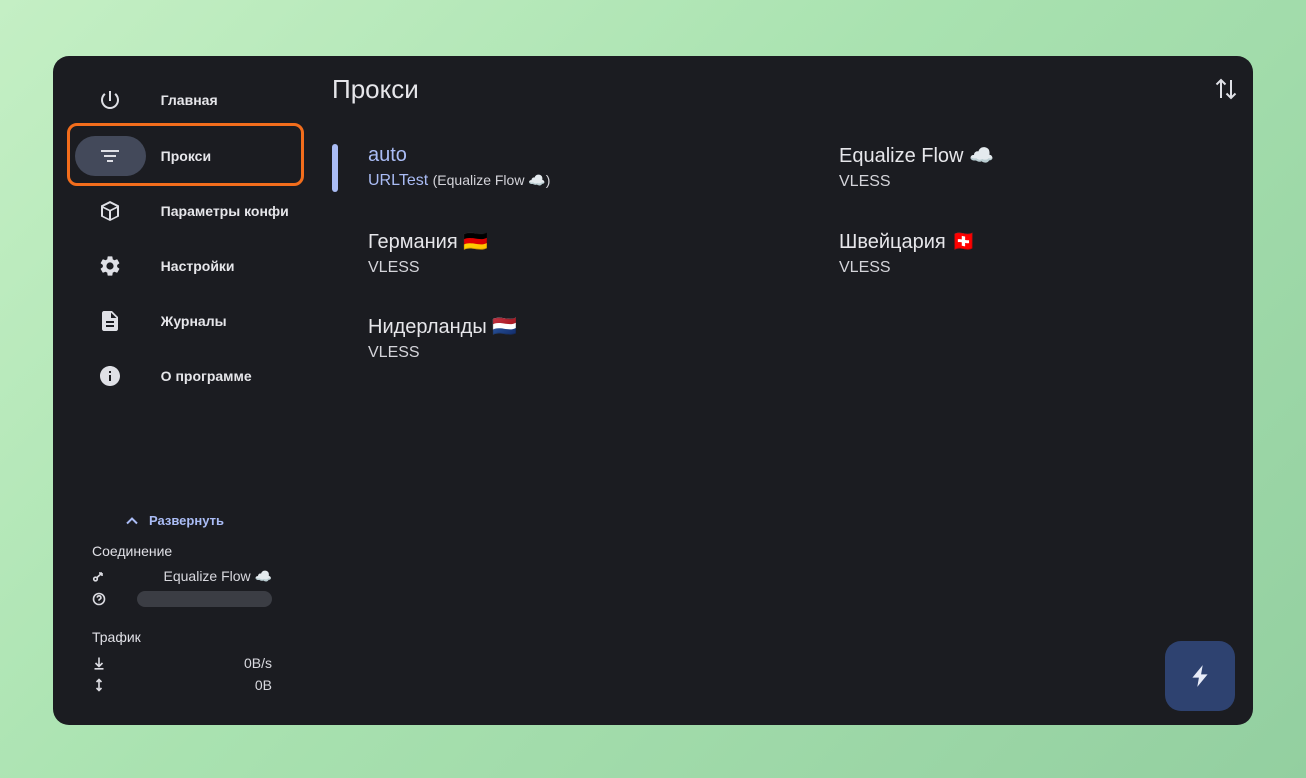 This screenshot has height=778, width=1306. Describe the element at coordinates (224, 211) in the screenshot. I see `sidebar-item-label: Параметры конфи` at that location.